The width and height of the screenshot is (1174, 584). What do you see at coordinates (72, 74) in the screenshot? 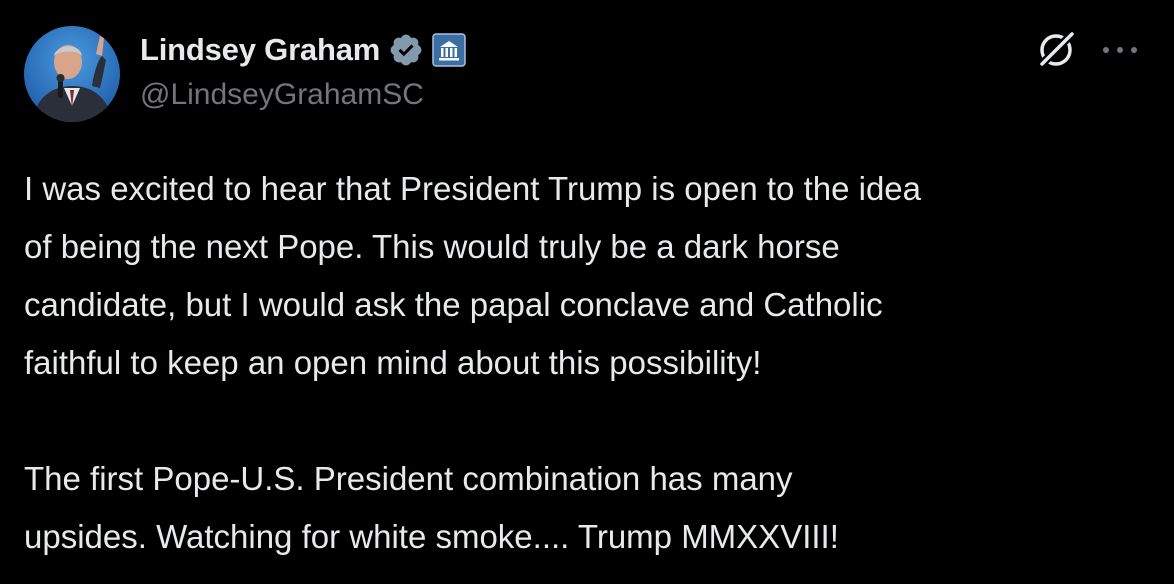
I see `avatar` at bounding box center [72, 74].